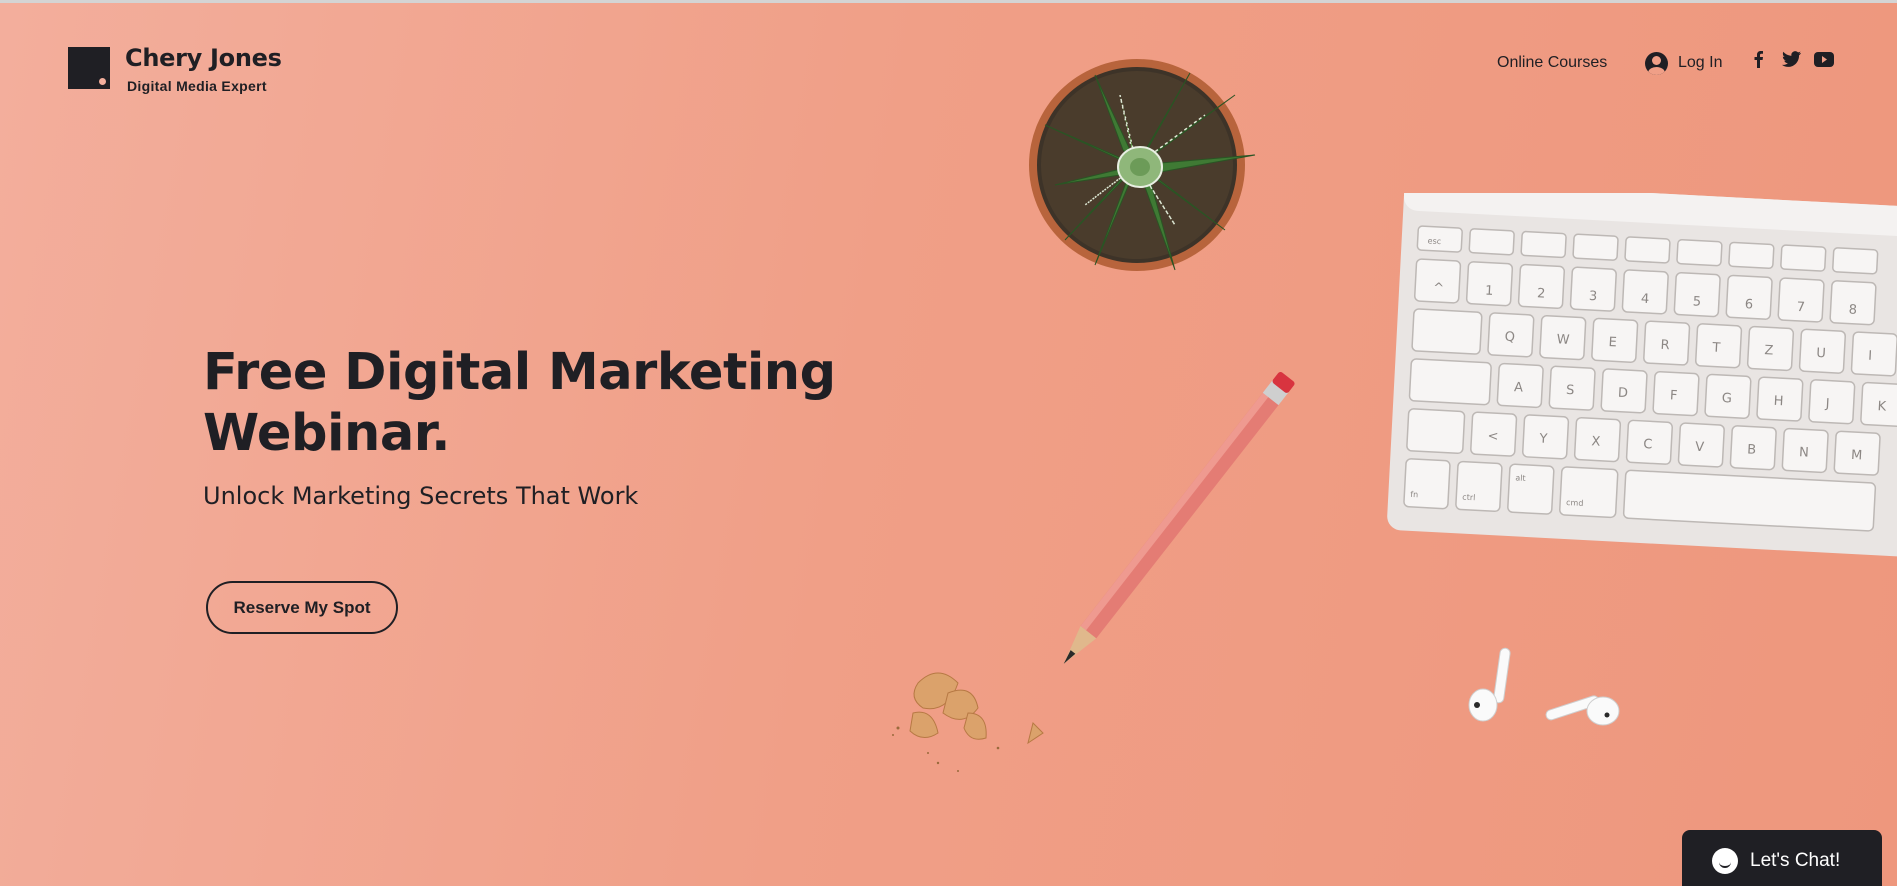 Image resolution: width=1897 pixels, height=886 pixels. Describe the element at coordinates (1575, 503) in the screenshot. I see `svg-text: cmd` at that location.